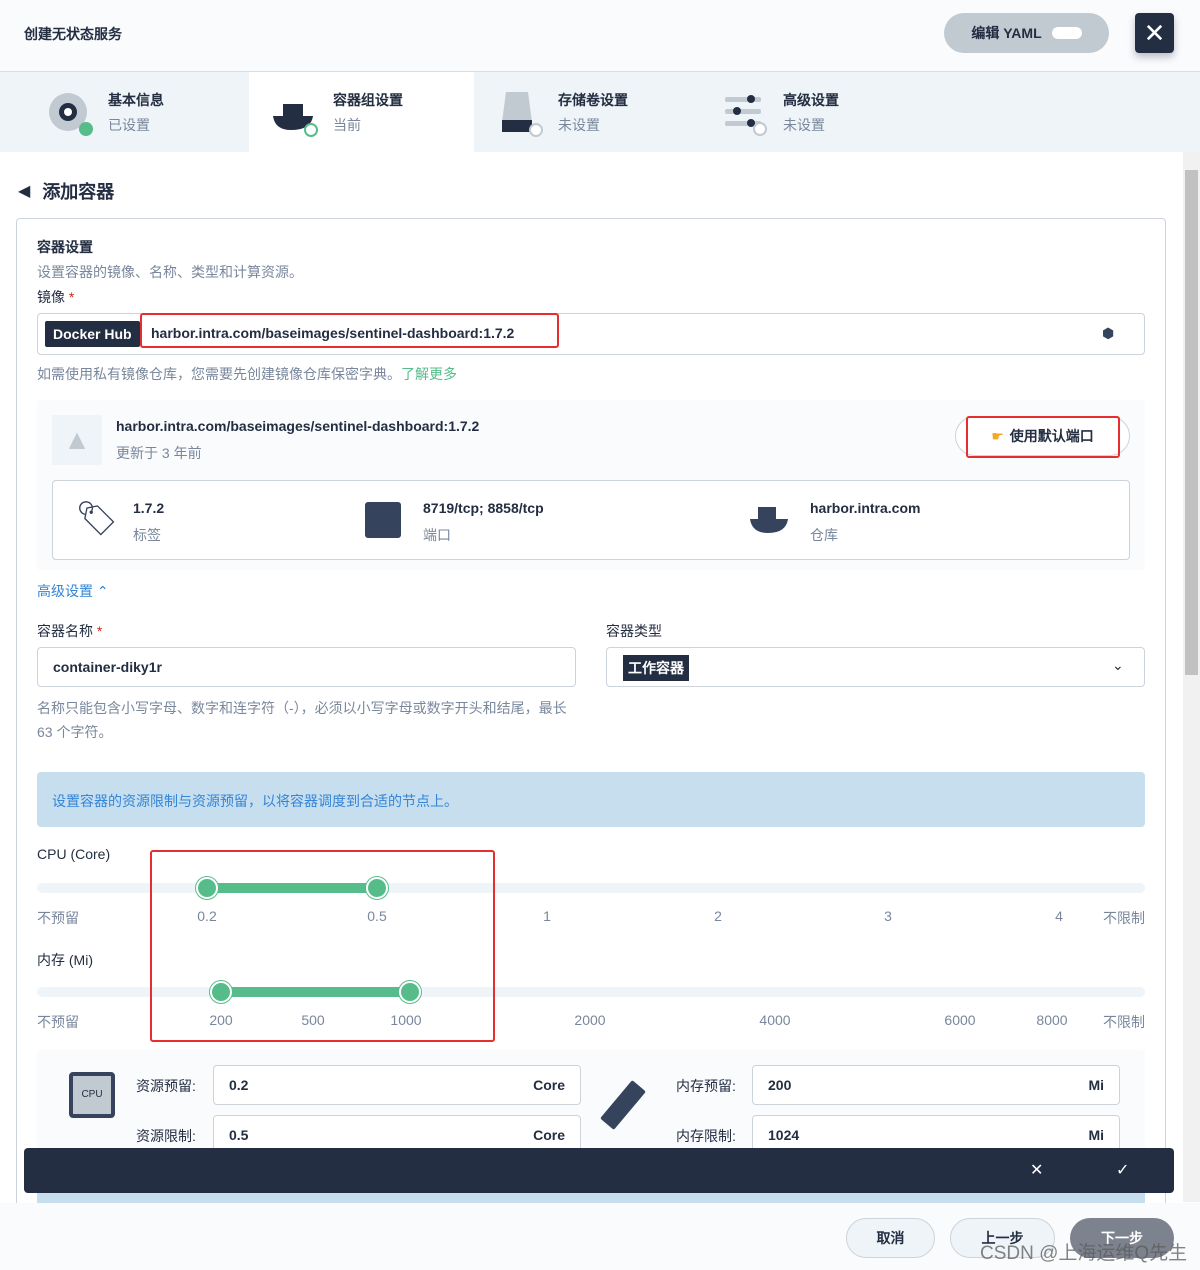 This screenshot has width=1200, height=1270. I want to click on resource-info-banner: 设置容器的资源限制与资源预留，以将容器调度到合适的节点上。, so click(591, 799).